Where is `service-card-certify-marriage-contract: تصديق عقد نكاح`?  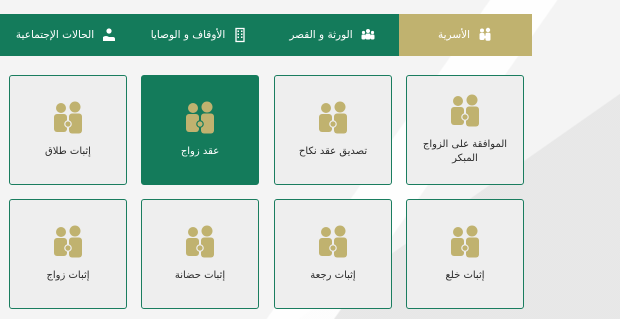
service-card-certify-marriage-contract: تصديق عقد نكاح is located at coordinates (333, 130).